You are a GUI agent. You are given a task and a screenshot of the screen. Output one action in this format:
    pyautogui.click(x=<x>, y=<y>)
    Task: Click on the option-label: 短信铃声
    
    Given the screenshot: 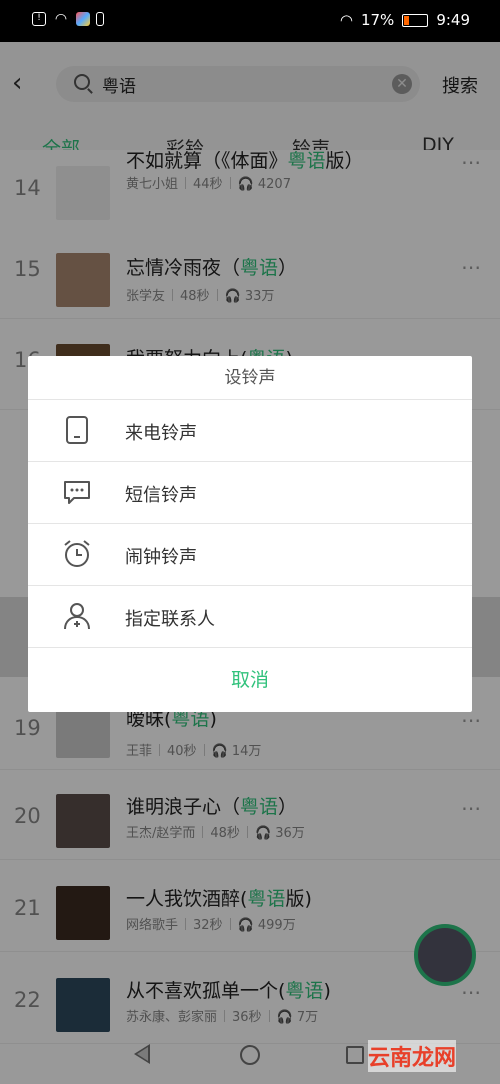 What is the action you would take?
    pyautogui.click(x=161, y=495)
    